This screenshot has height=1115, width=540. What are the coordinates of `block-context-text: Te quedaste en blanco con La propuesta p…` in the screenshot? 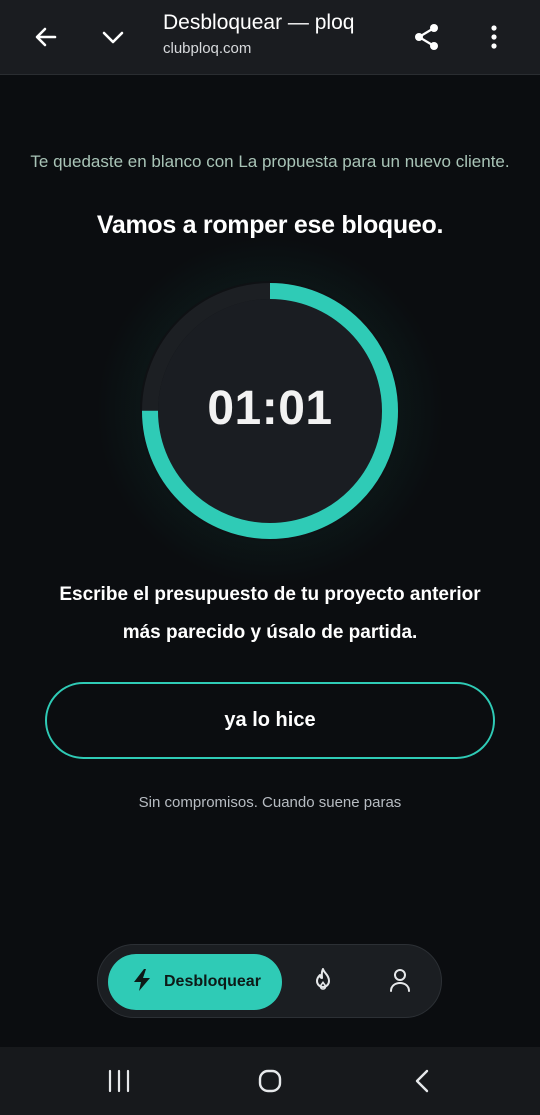 It's located at (270, 161).